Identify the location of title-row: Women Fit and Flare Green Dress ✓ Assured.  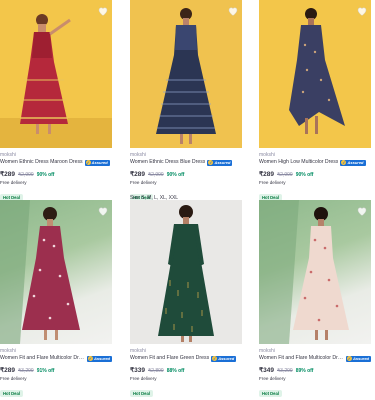
(186, 358).